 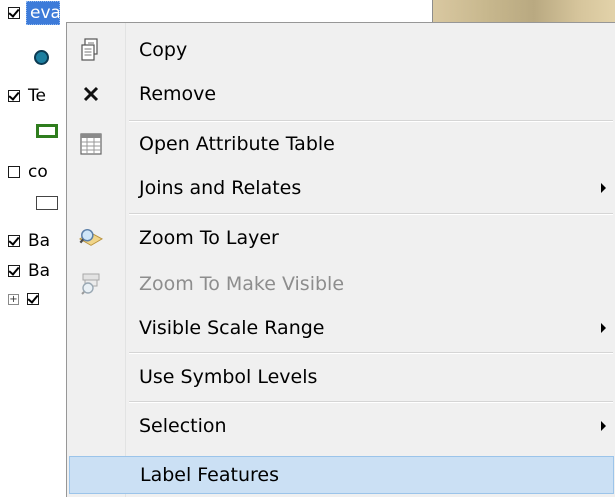 What do you see at coordinates (91, 50) in the screenshot?
I see `copy-icon` at bounding box center [91, 50].